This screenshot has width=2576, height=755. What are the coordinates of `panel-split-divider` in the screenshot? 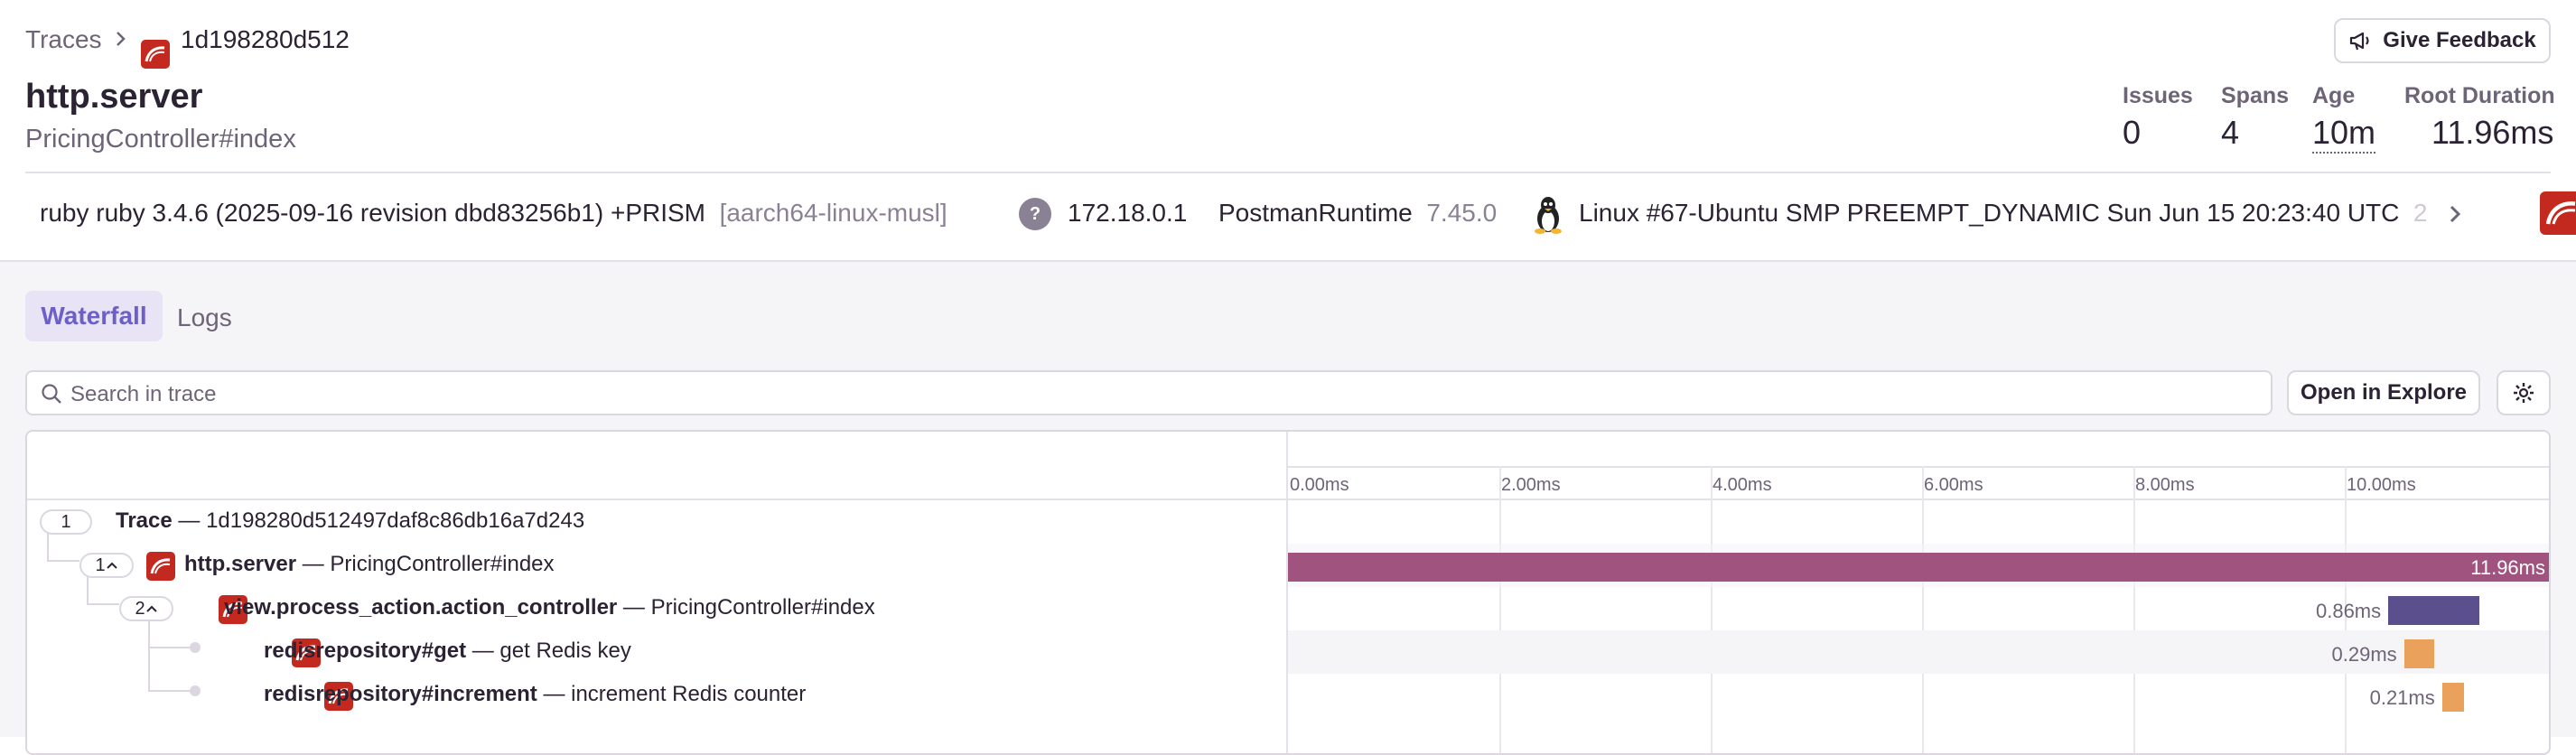 It's located at (1287, 592).